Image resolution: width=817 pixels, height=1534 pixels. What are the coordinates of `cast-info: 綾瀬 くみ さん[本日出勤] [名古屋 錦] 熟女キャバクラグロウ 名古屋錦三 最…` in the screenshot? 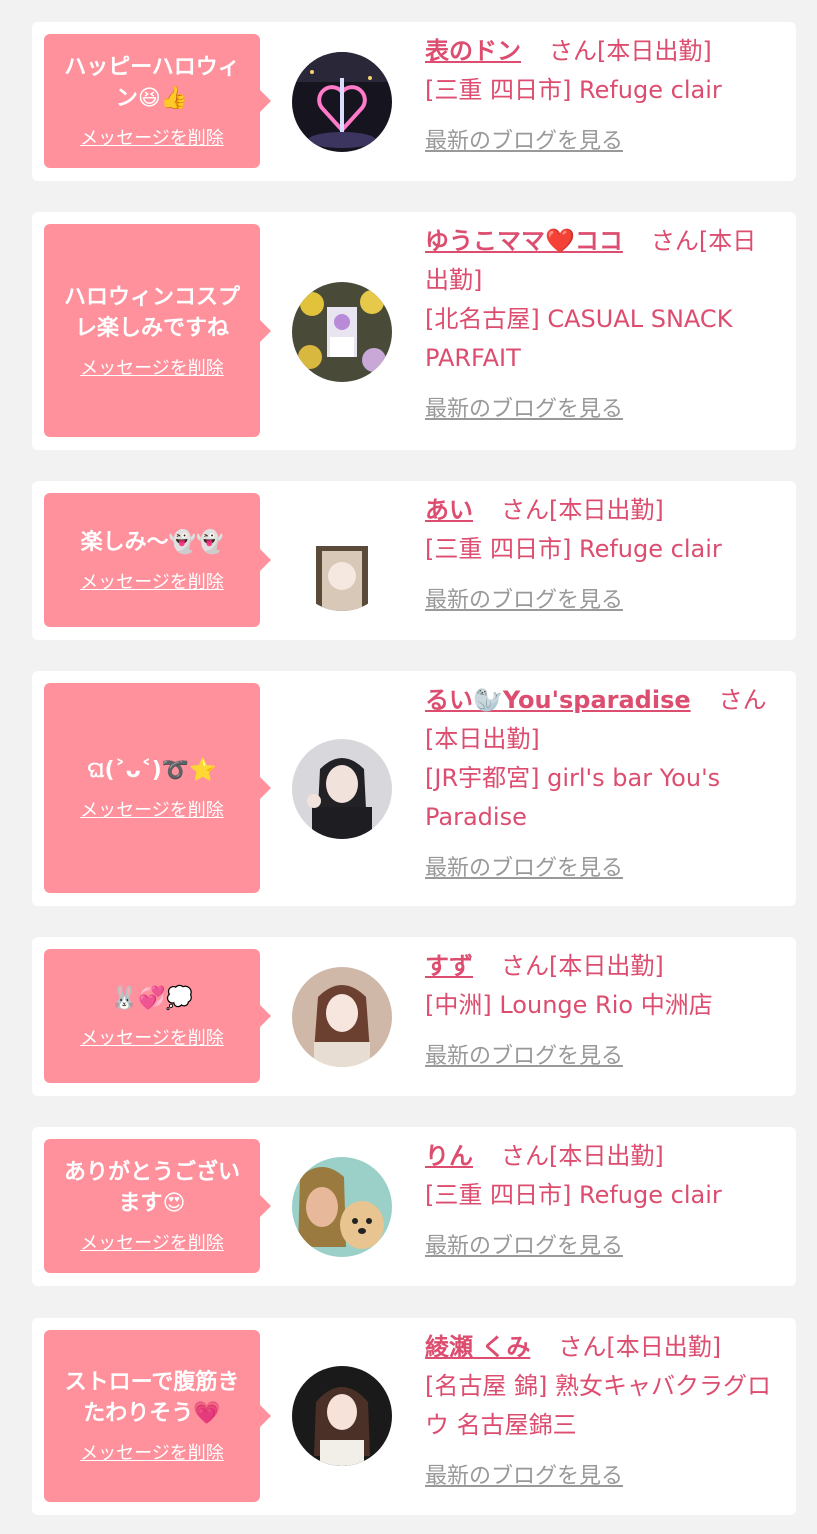 It's located at (601, 1412).